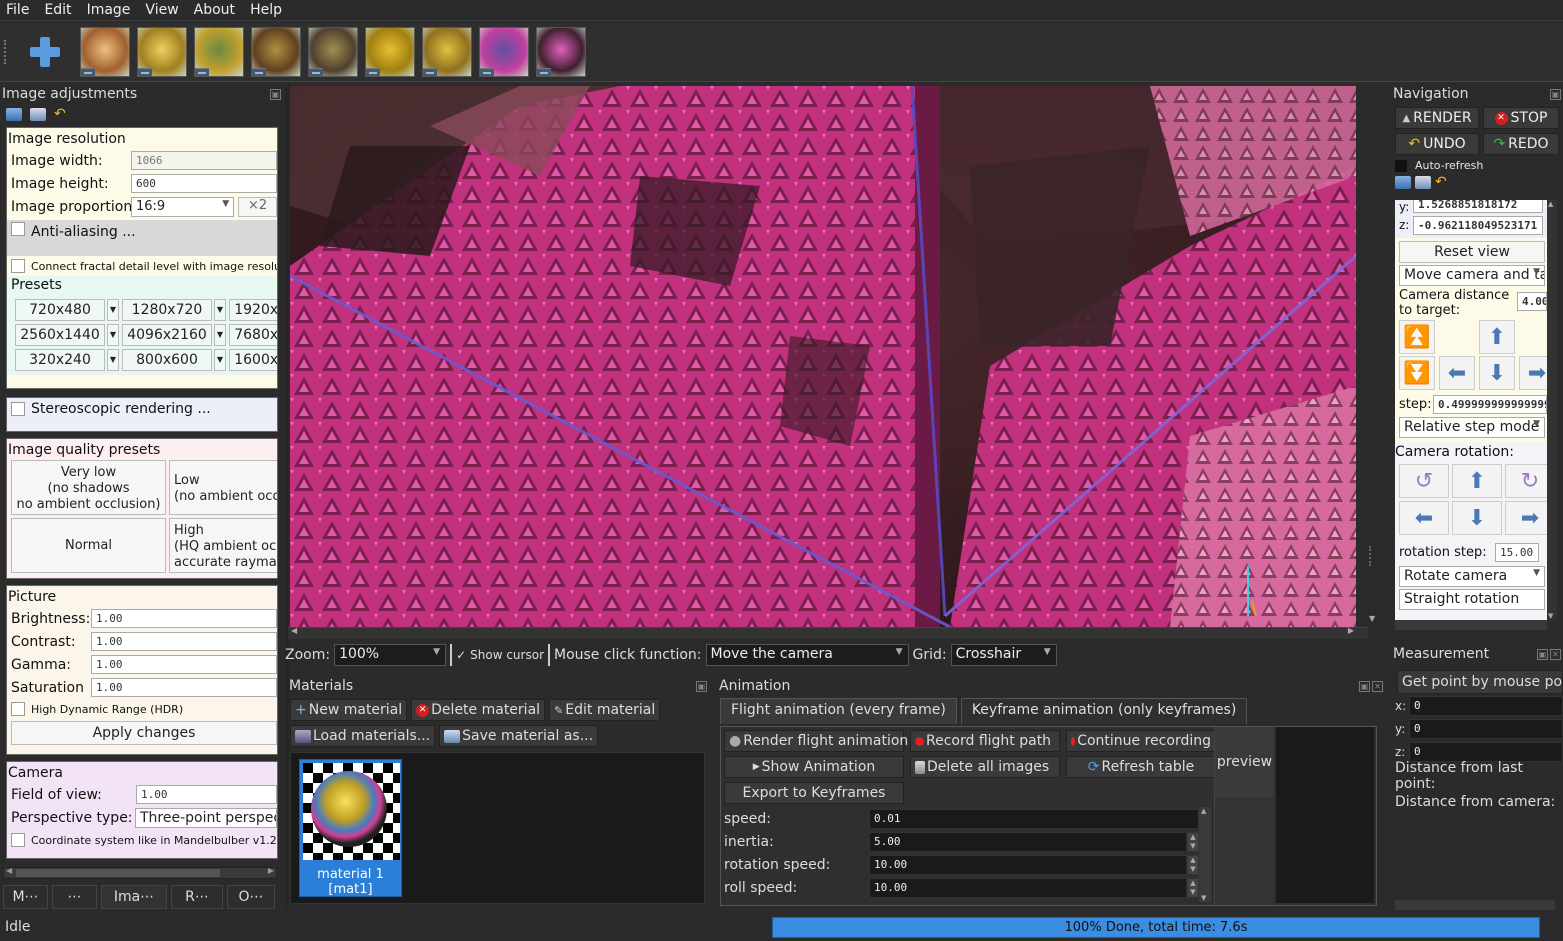  I want to click on navigation-vertical-scrollbar: ▲ ▼, so click(1552, 410).